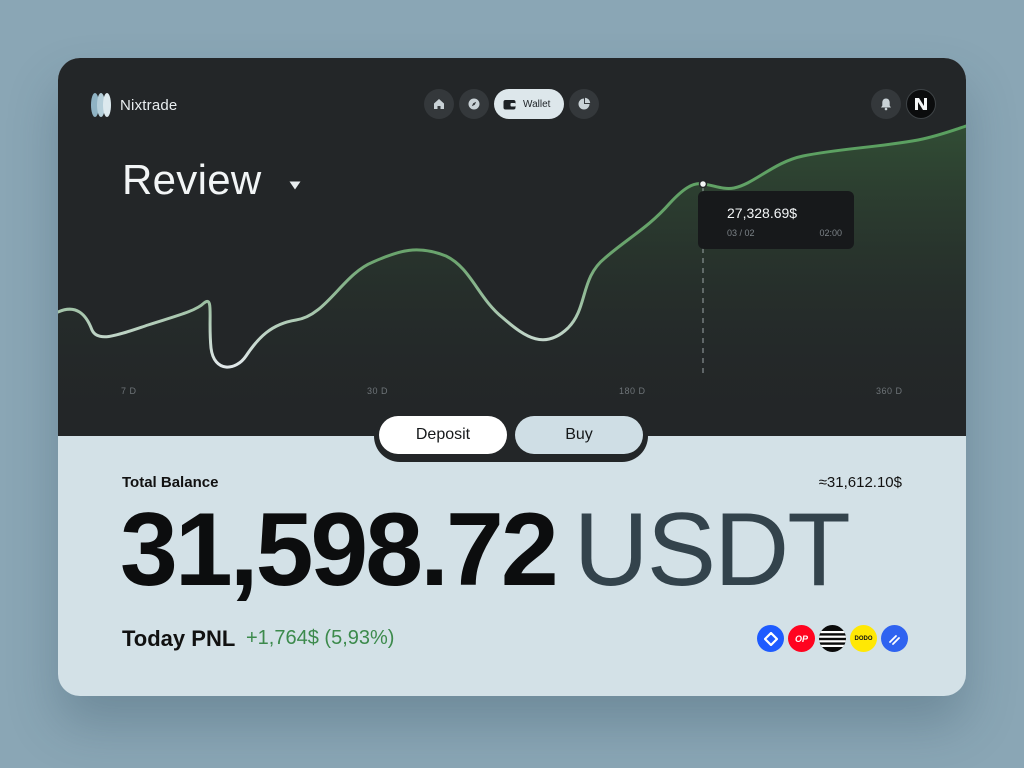  I want to click on worldcoin-icon, so click(770, 638).